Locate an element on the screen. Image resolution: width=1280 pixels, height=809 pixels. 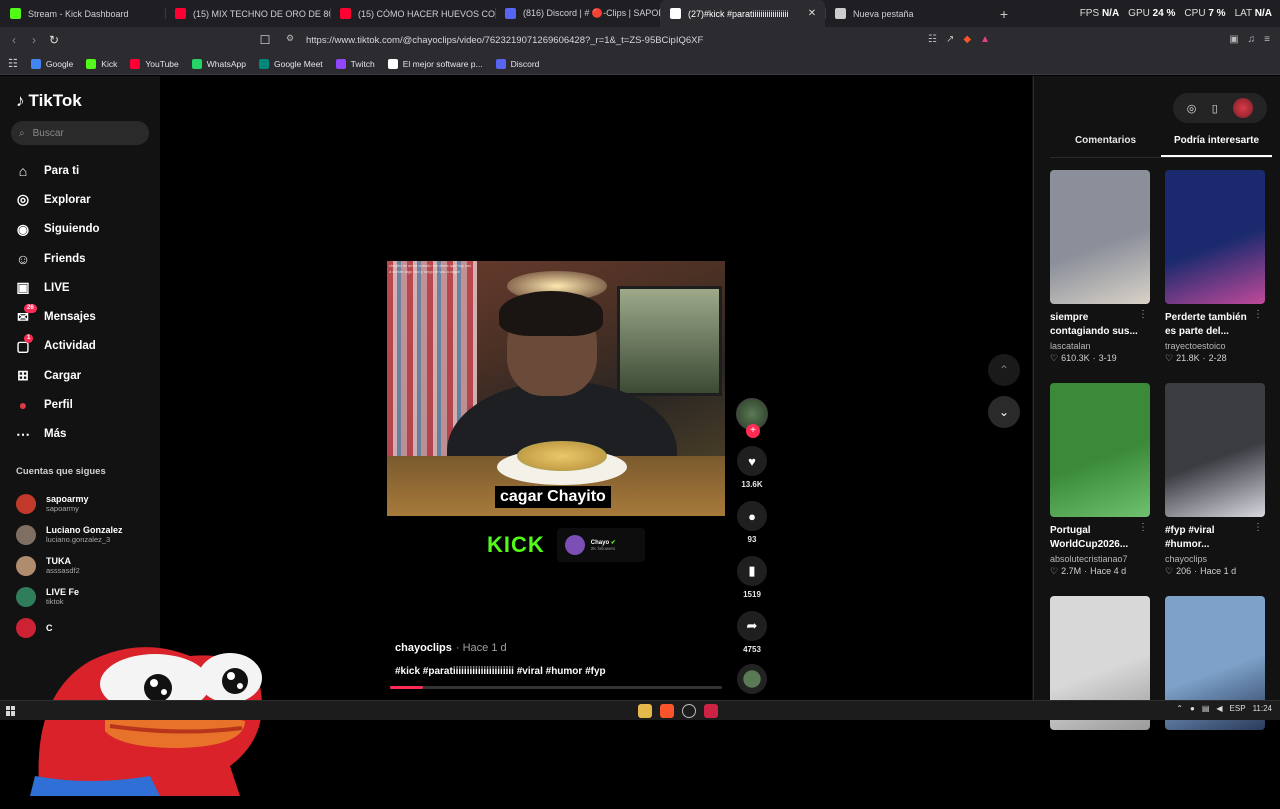
mic-icon: ● is located at coordinates (1192, 708).